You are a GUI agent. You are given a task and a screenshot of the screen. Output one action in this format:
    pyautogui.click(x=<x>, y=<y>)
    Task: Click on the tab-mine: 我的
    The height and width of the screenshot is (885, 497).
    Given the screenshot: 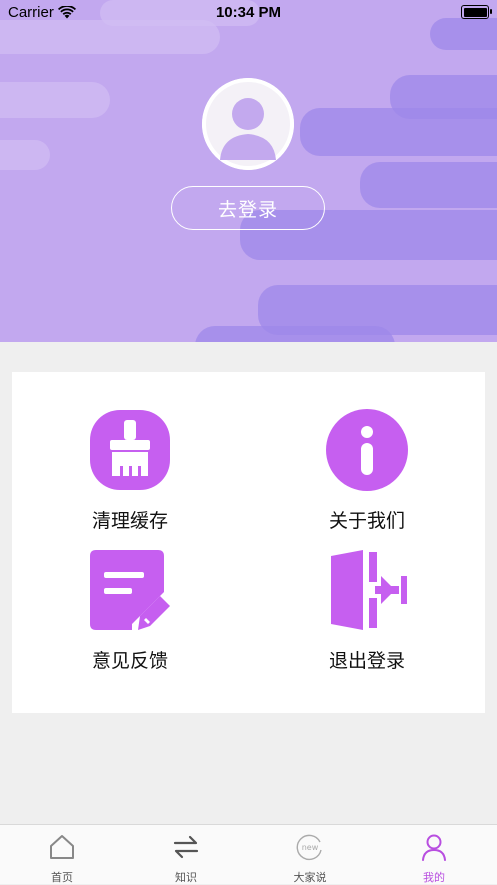 What is the action you would take?
    pyautogui.click(x=434, y=859)
    